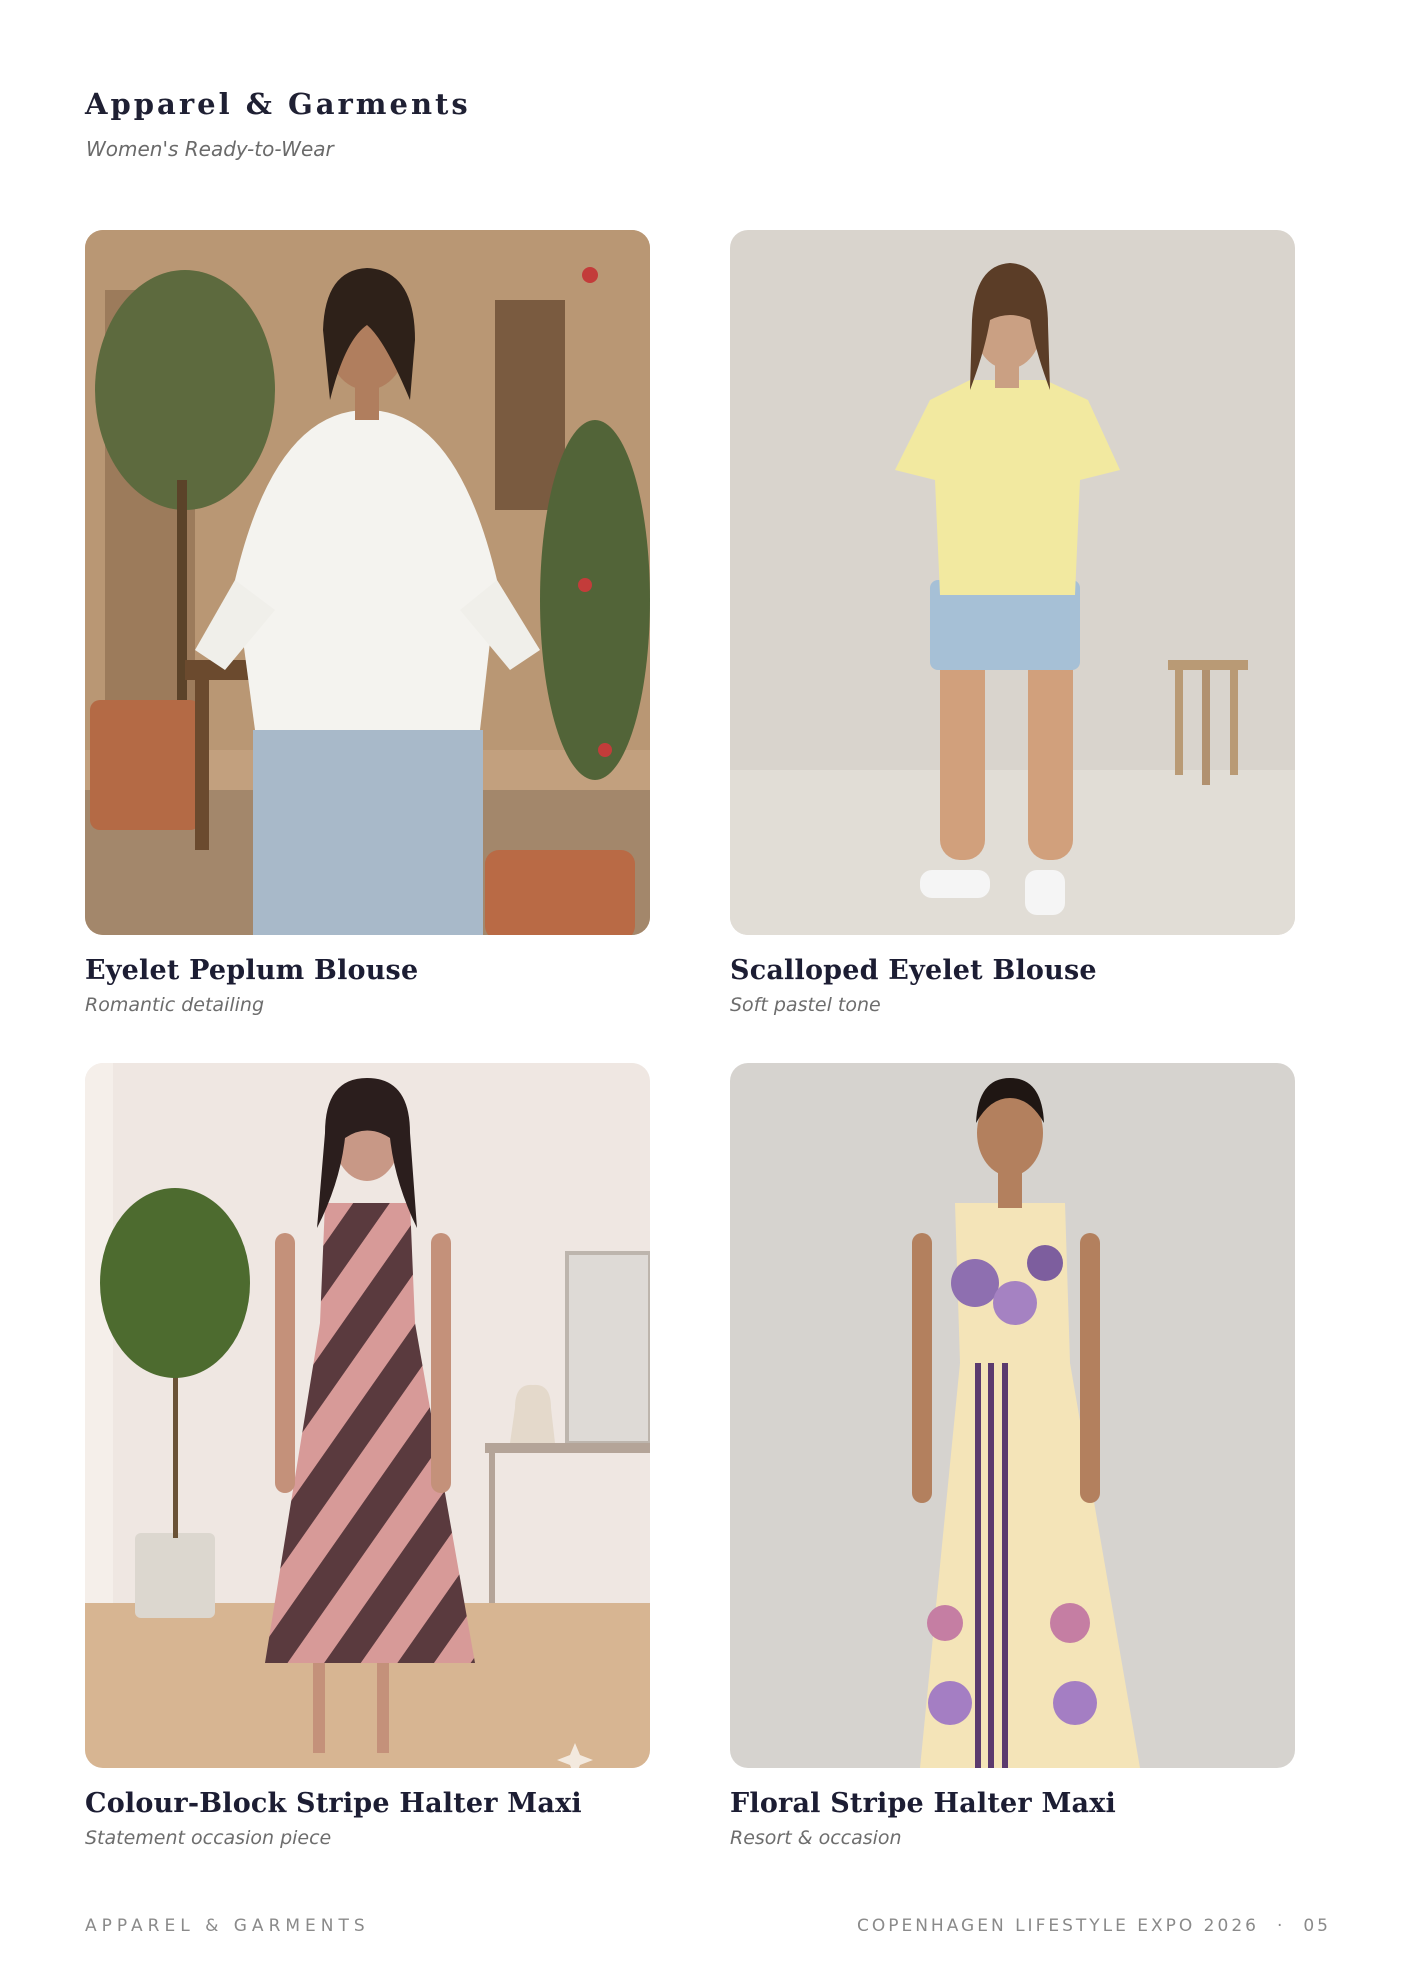 Image resolution: width=1404 pixels, height=1987 pixels. What do you see at coordinates (210, 149) in the screenshot?
I see `page-subtitle: Women's Ready-to-Wear` at bounding box center [210, 149].